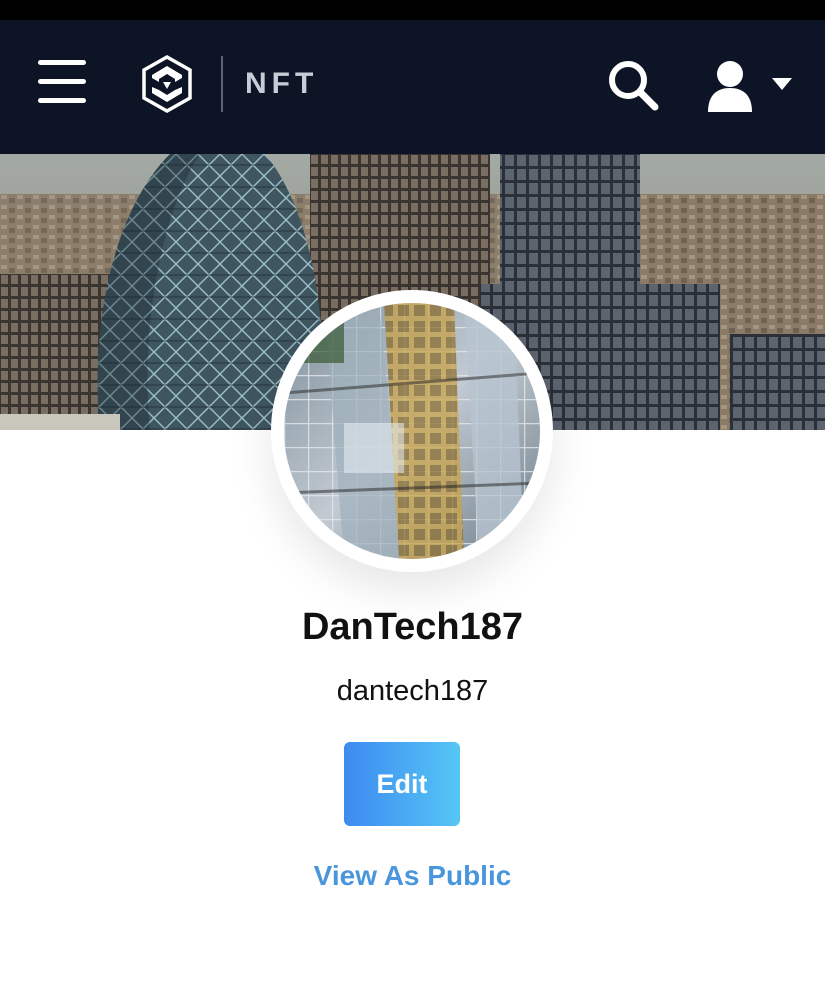 This screenshot has width=825, height=994. Describe the element at coordinates (281, 84) in the screenshot. I see `nft-logo-text: NFT` at that location.